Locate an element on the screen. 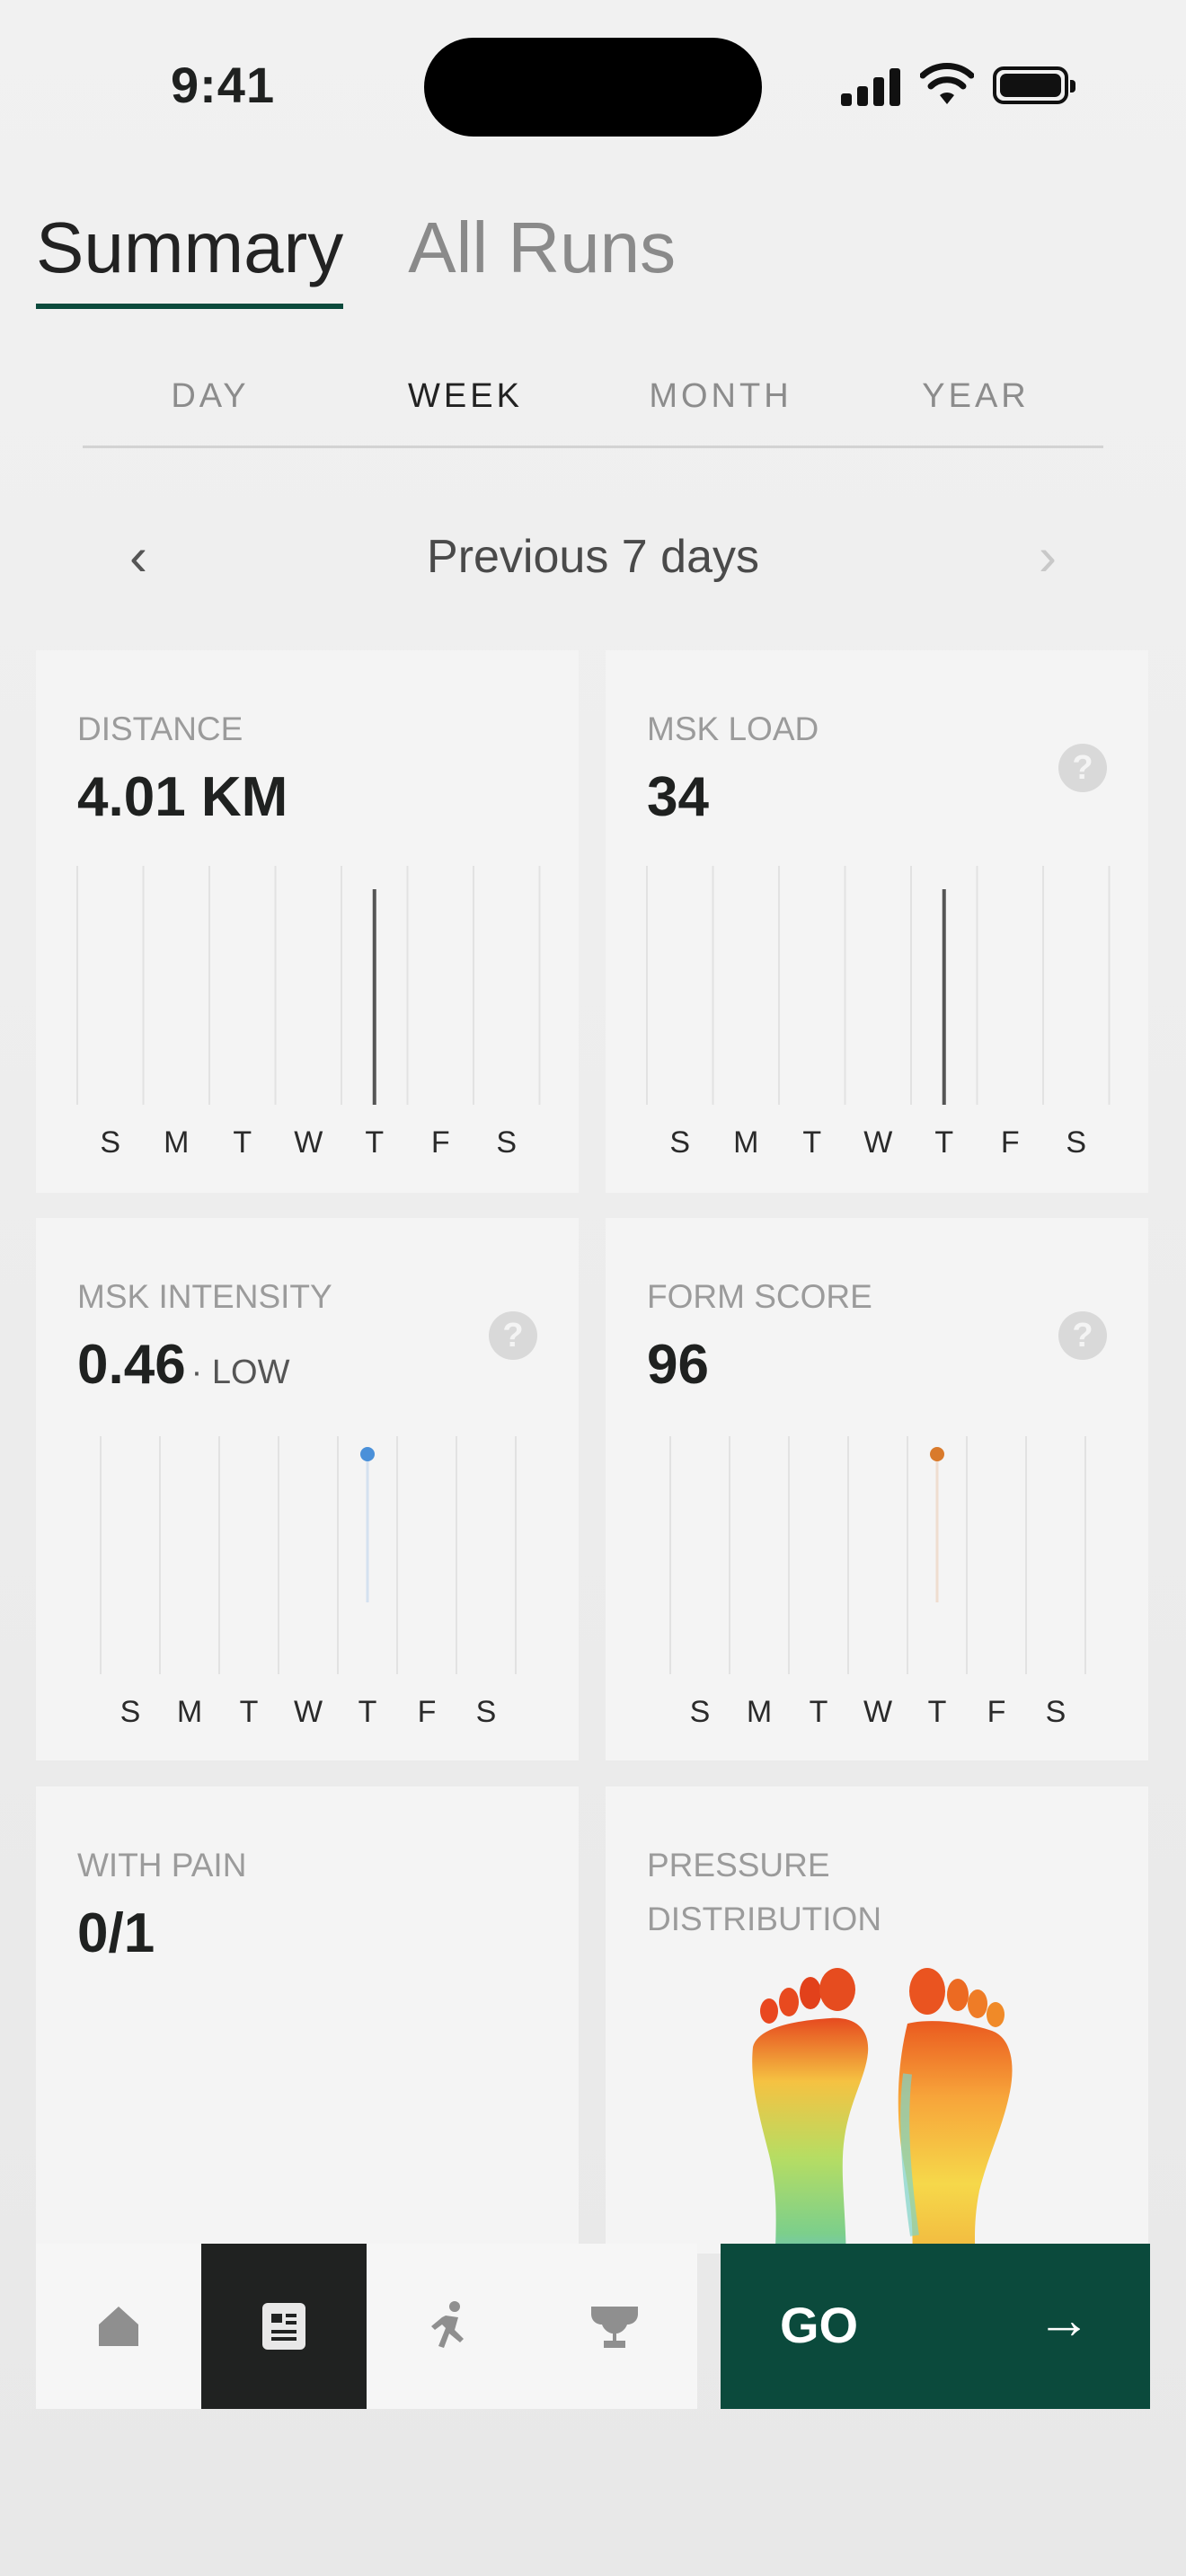 The width and height of the screenshot is (1186, 2576). wifi-icon is located at coordinates (947, 83).